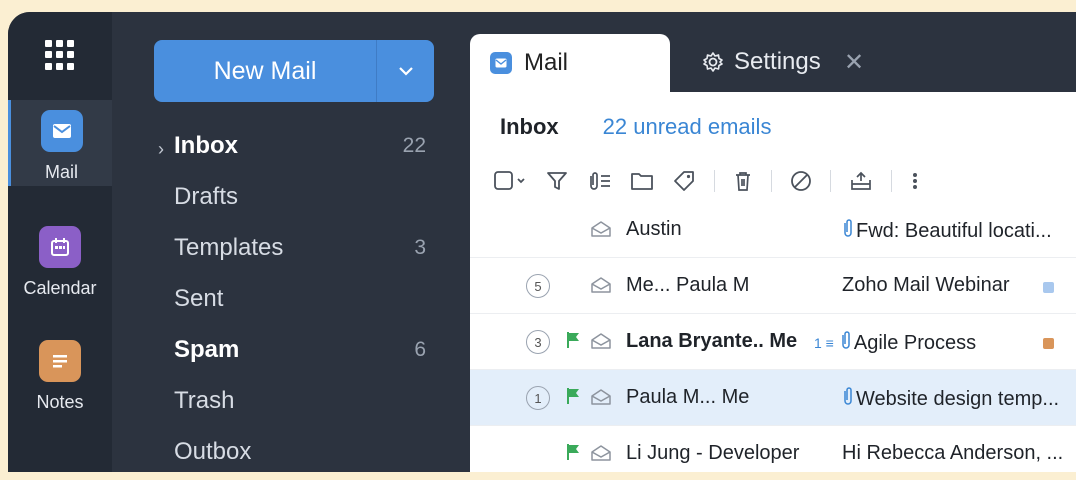  What do you see at coordinates (511, 181) in the screenshot?
I see `select-all-checkbox` at bounding box center [511, 181].